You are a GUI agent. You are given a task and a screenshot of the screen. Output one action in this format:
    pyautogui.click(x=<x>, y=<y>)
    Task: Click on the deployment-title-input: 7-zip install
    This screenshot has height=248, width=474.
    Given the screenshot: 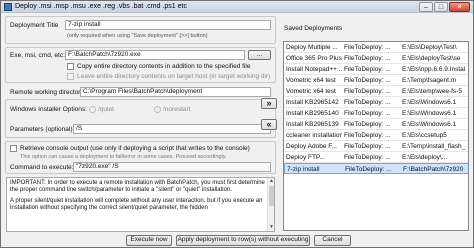 What is the action you would take?
    pyautogui.click(x=168, y=25)
    